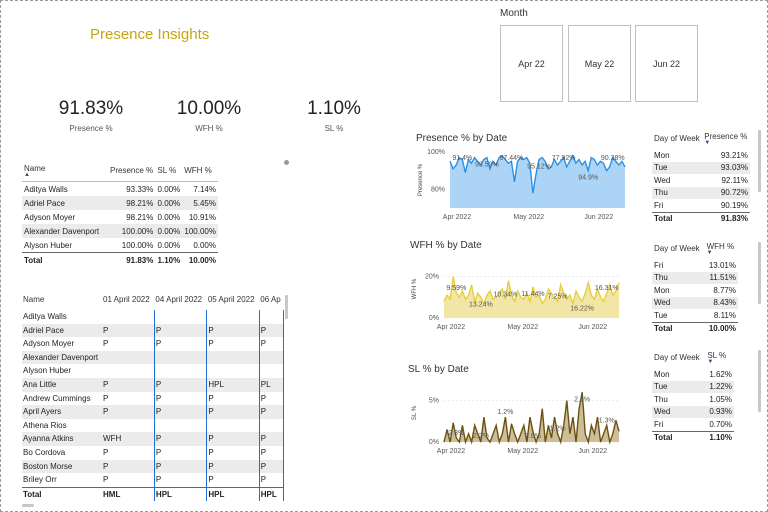  What do you see at coordinates (62, 301) in the screenshot?
I see `col-header-name: Name` at bounding box center [62, 301].